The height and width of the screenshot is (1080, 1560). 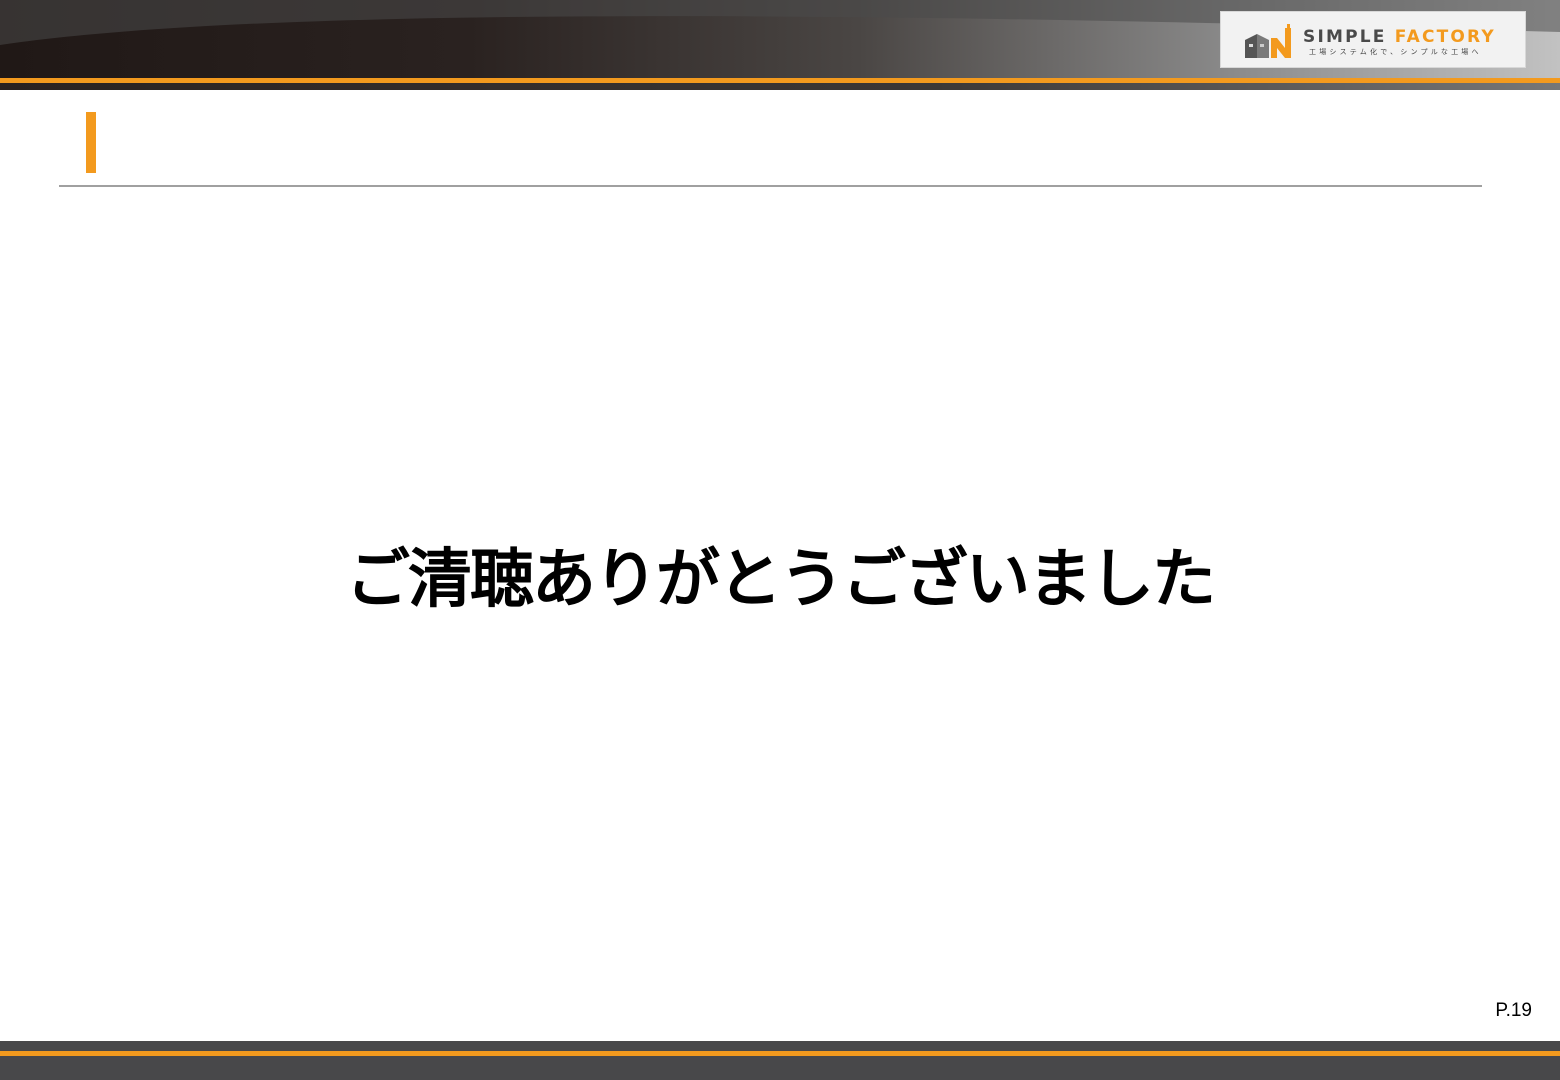 I want to click on header-dark-stripe, so click(x=780, y=86).